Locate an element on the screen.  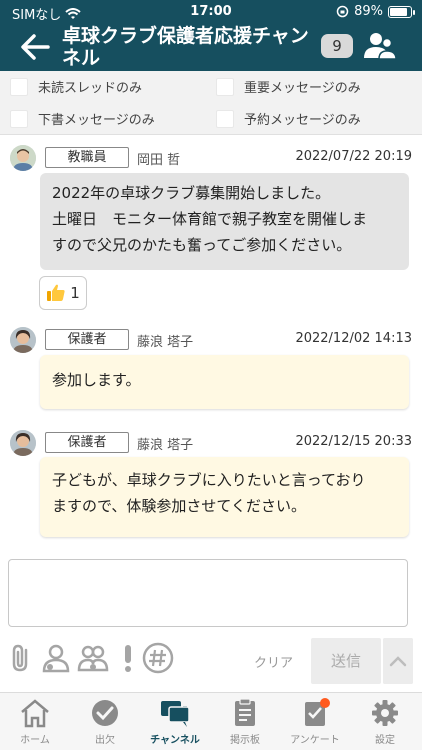
reaction-button: 1 is located at coordinates (63, 293).